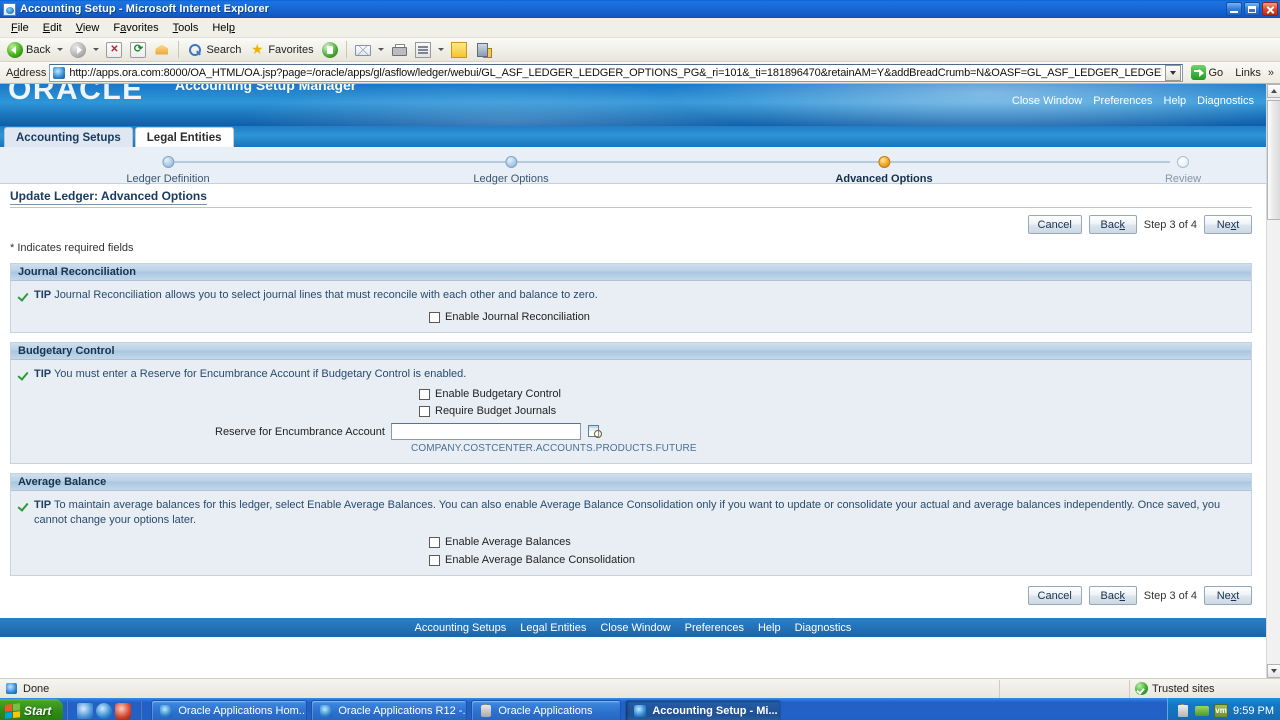 The image size is (1280, 720). I want to click on edit-button, so click(423, 50).